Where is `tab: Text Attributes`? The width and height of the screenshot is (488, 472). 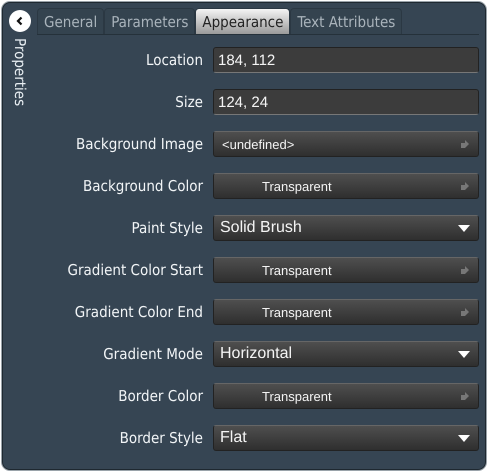
tab: Text Attributes is located at coordinates (346, 21).